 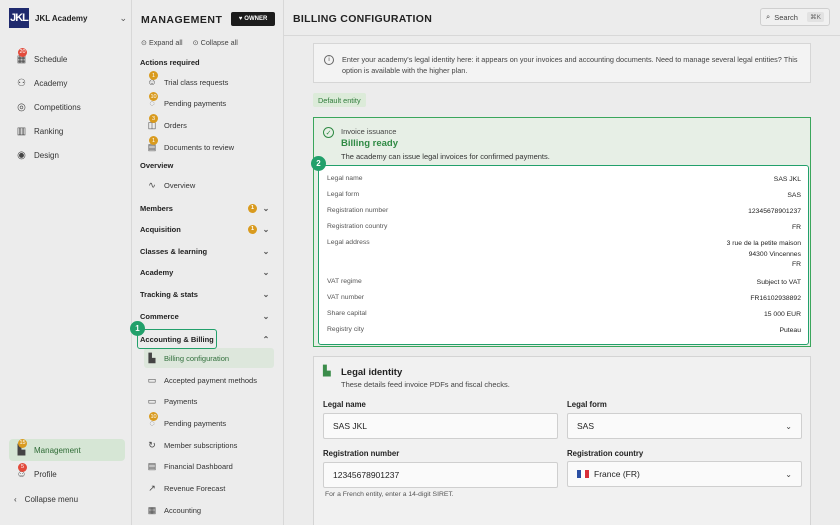 What do you see at coordinates (778, 282) in the screenshot?
I see `detail-value: Subject to VAT` at bounding box center [778, 282].